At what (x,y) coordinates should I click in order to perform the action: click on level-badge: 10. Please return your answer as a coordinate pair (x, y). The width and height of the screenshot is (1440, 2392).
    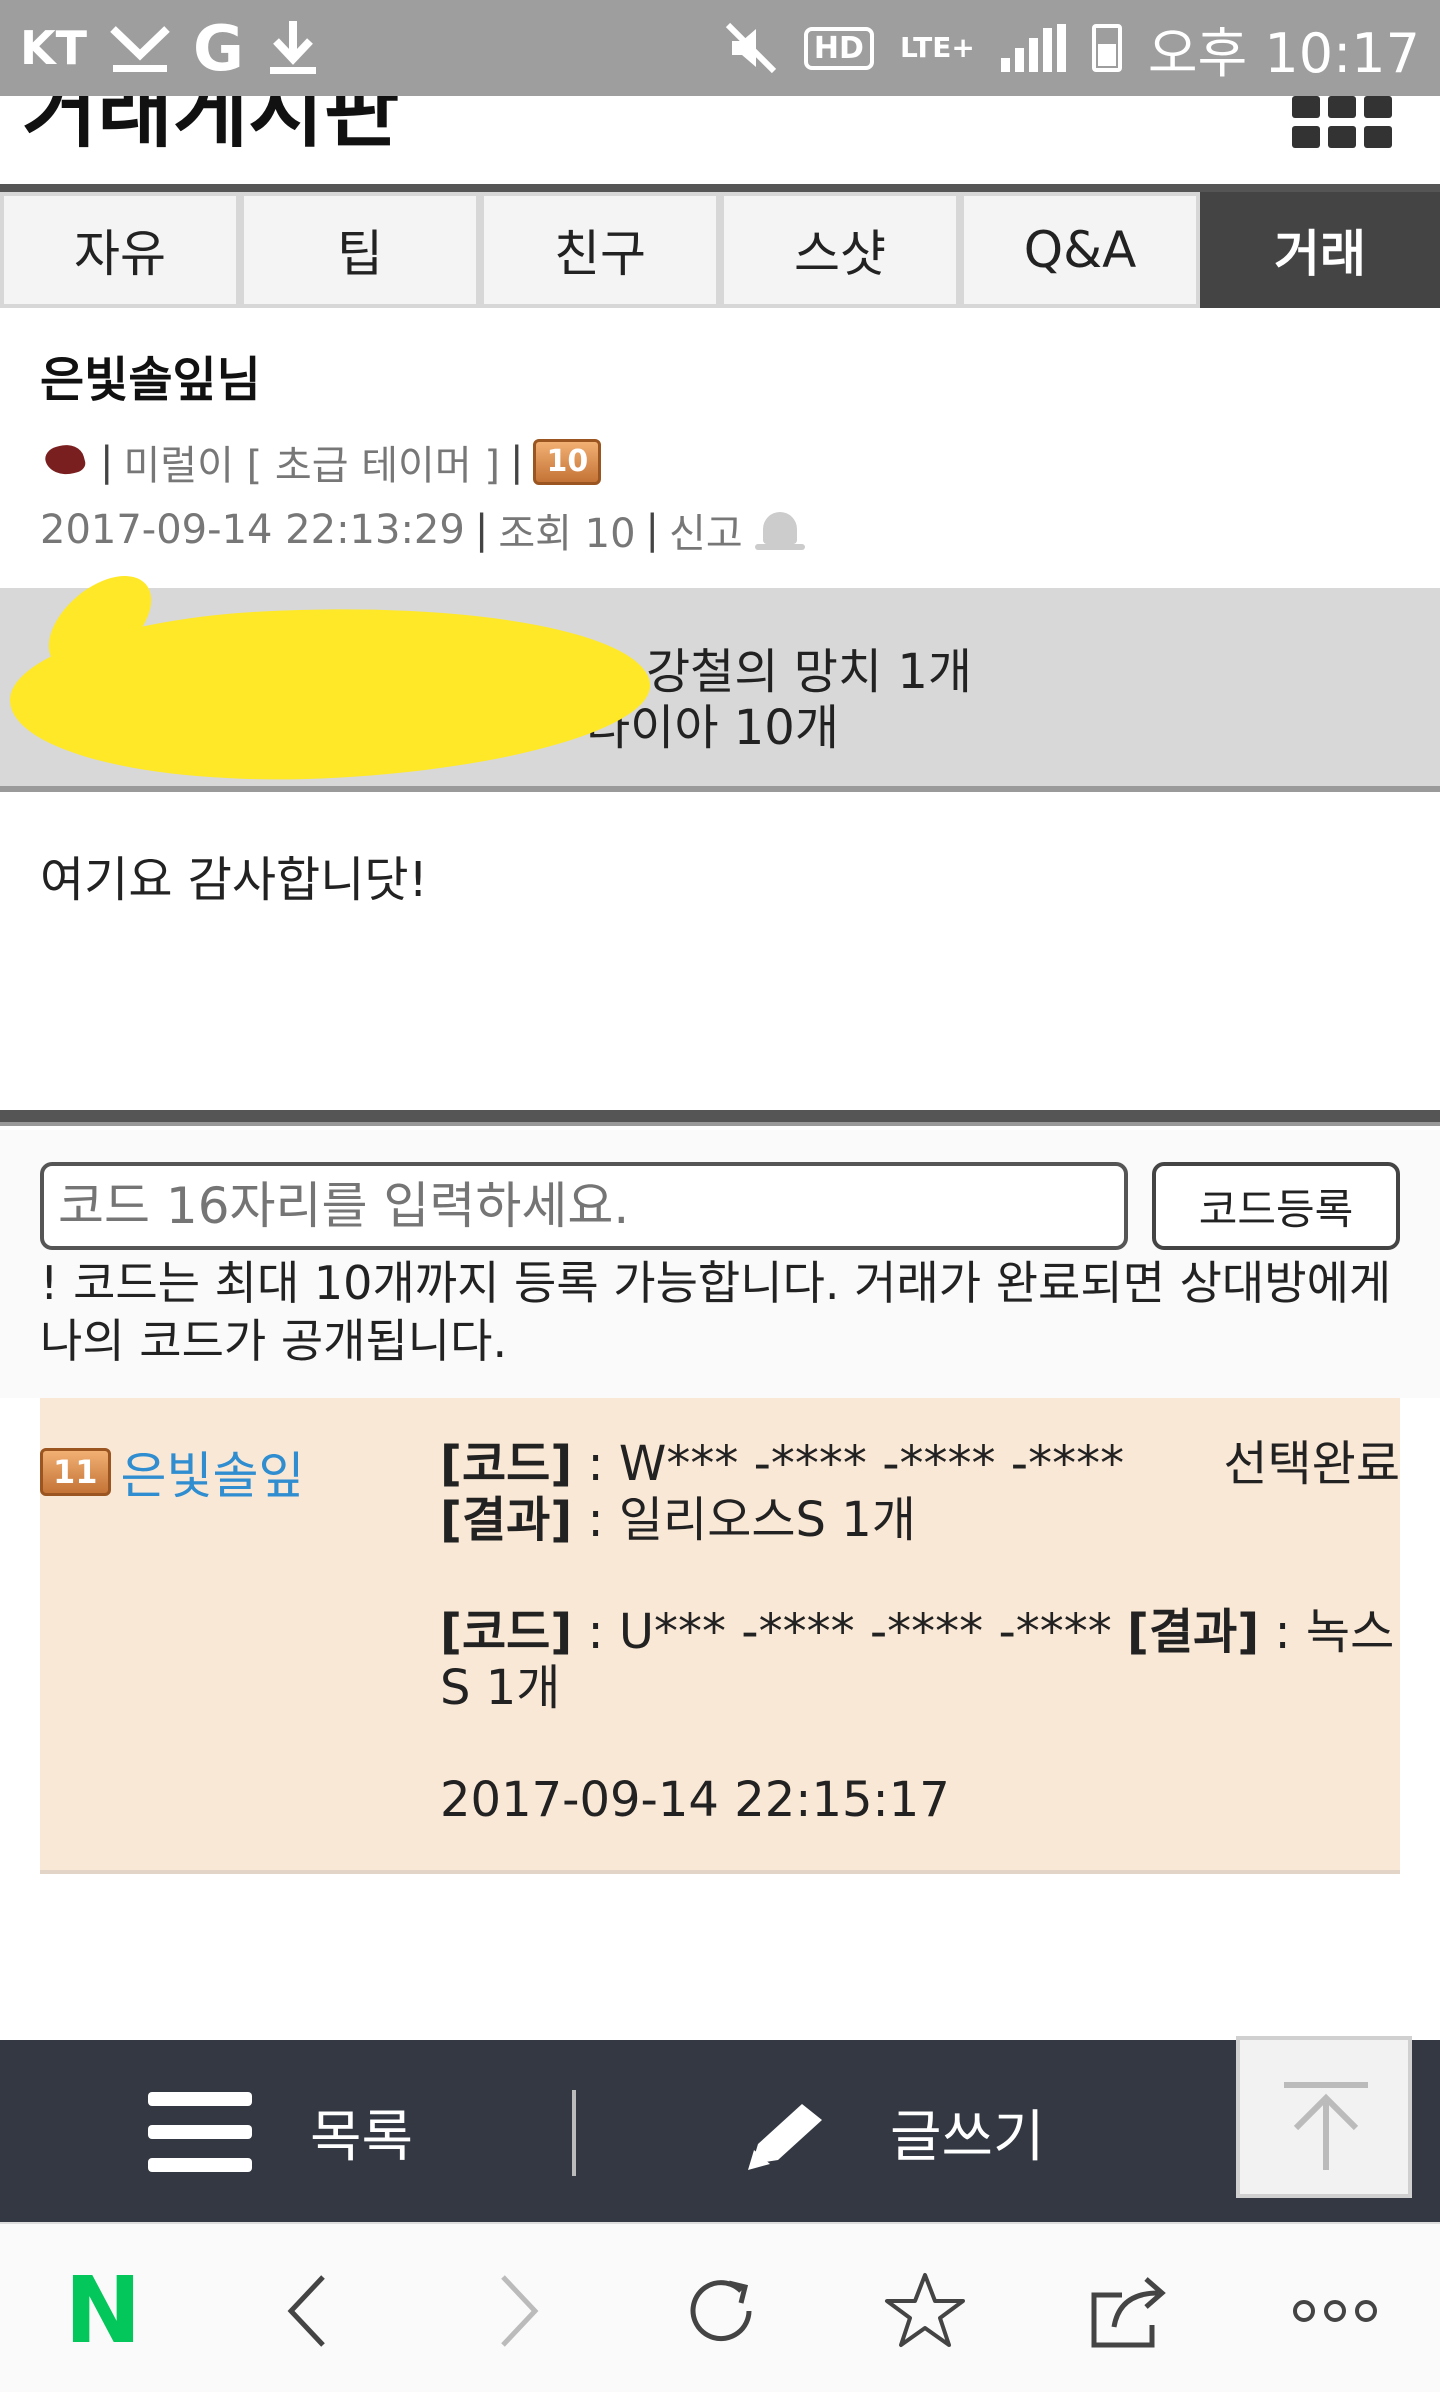
    Looking at the image, I should click on (567, 462).